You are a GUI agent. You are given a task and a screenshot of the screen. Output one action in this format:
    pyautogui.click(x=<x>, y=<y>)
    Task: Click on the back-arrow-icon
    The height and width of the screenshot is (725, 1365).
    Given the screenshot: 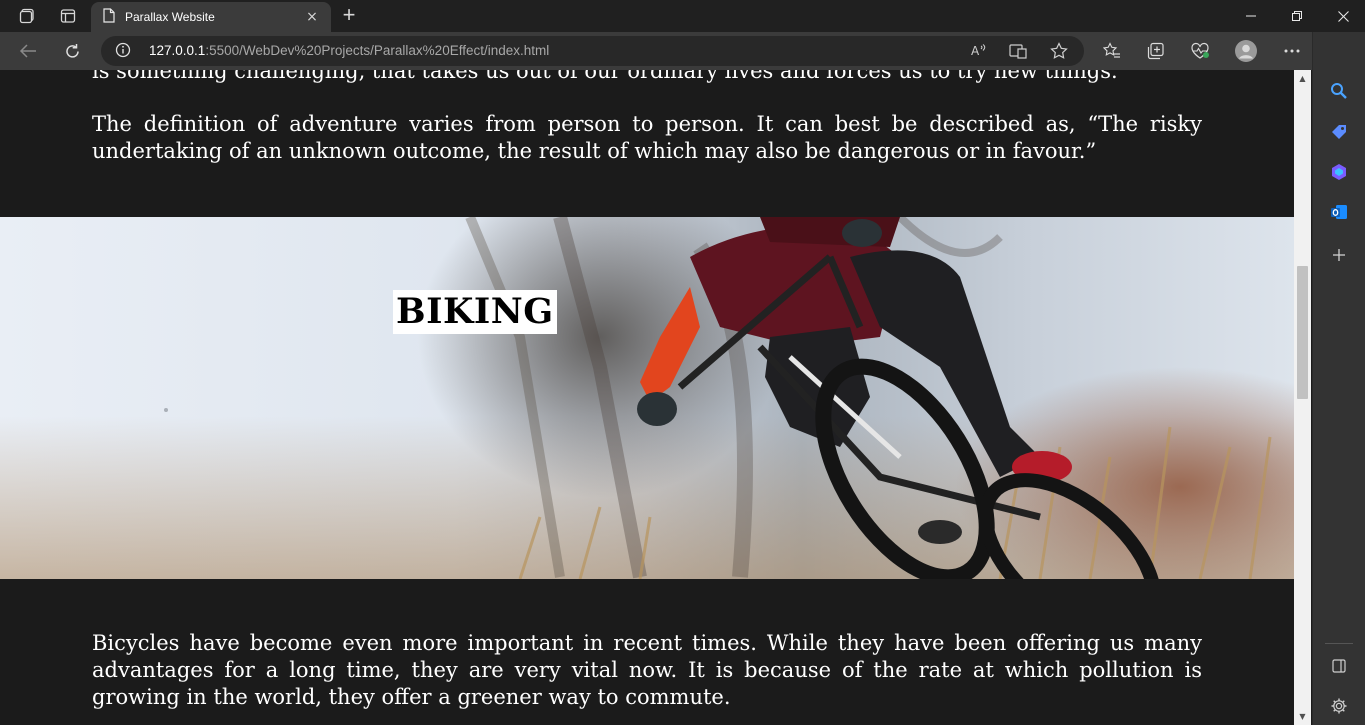 What is the action you would take?
    pyautogui.click(x=28, y=51)
    